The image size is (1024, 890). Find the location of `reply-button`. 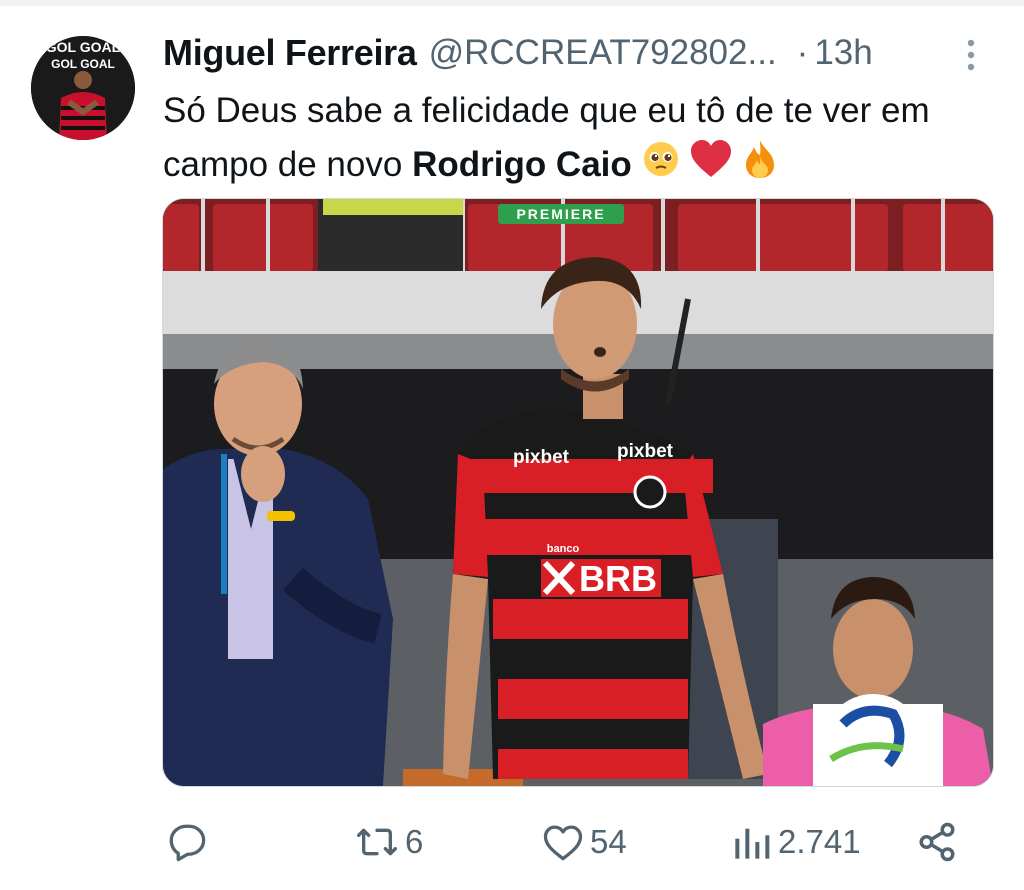

reply-button is located at coordinates (190, 842).